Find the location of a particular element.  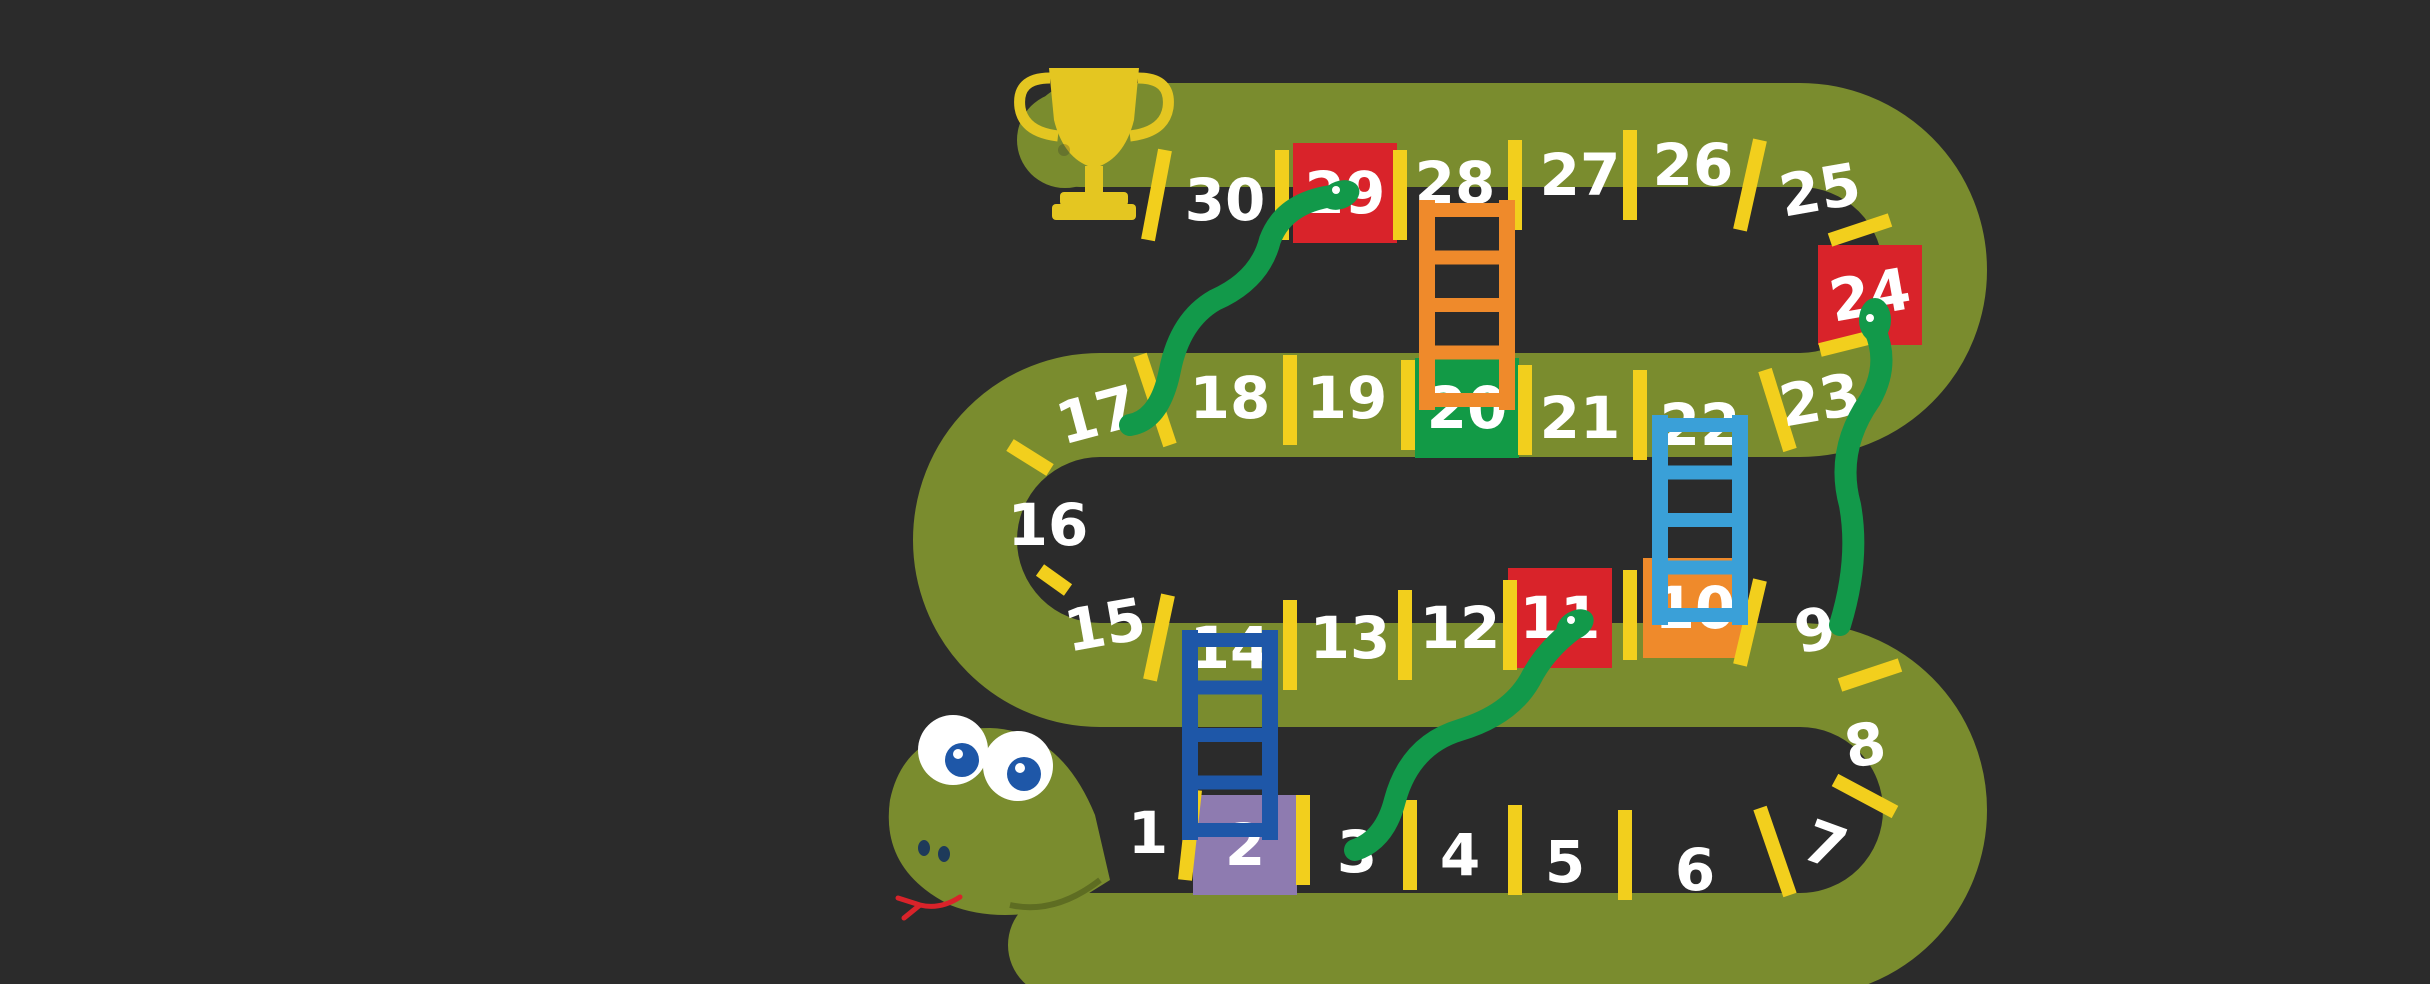

square-20: 20 is located at coordinates (1467, 408).